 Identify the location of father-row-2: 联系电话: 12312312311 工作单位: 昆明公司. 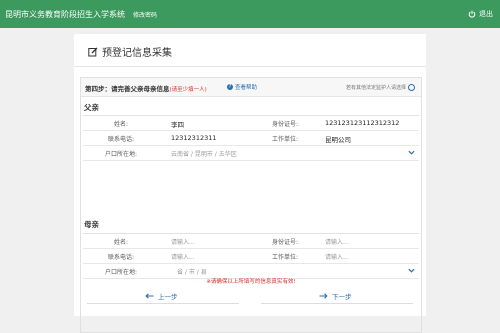
(251, 138).